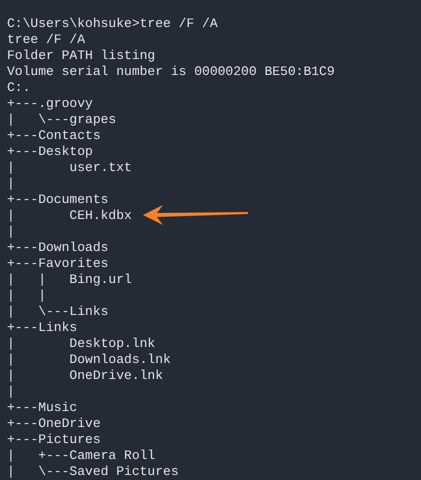  What do you see at coordinates (85, 376) in the screenshot?
I see `terminal-line: | OneDrive.lnk` at bounding box center [85, 376].